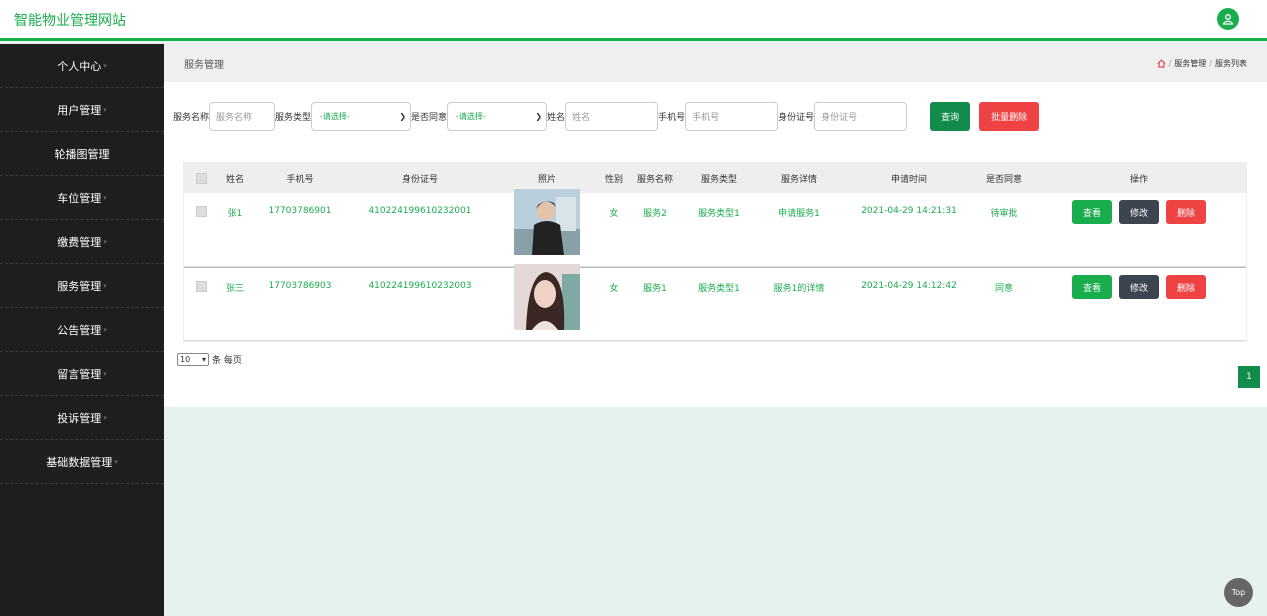 This screenshot has width=1267, height=616. Describe the element at coordinates (497, 116) in the screenshot. I see `agree-select: -请选择- ❯` at that location.